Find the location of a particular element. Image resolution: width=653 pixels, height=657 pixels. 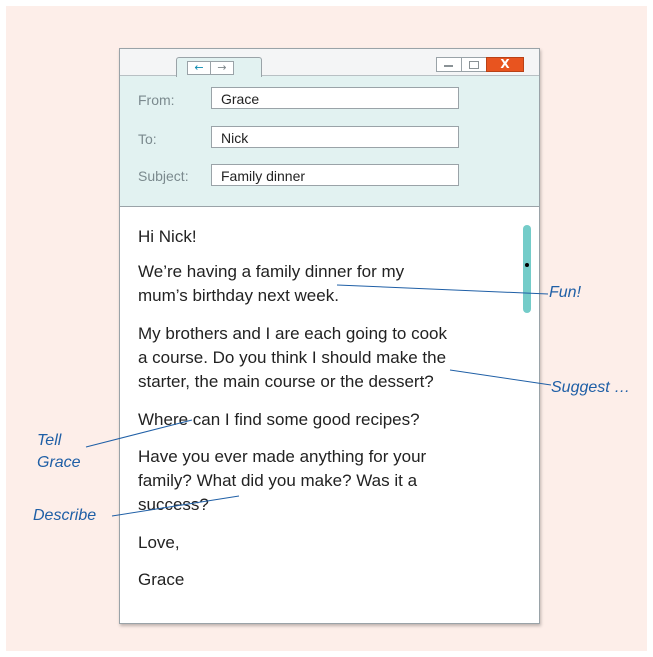

close-button: X is located at coordinates (505, 64).